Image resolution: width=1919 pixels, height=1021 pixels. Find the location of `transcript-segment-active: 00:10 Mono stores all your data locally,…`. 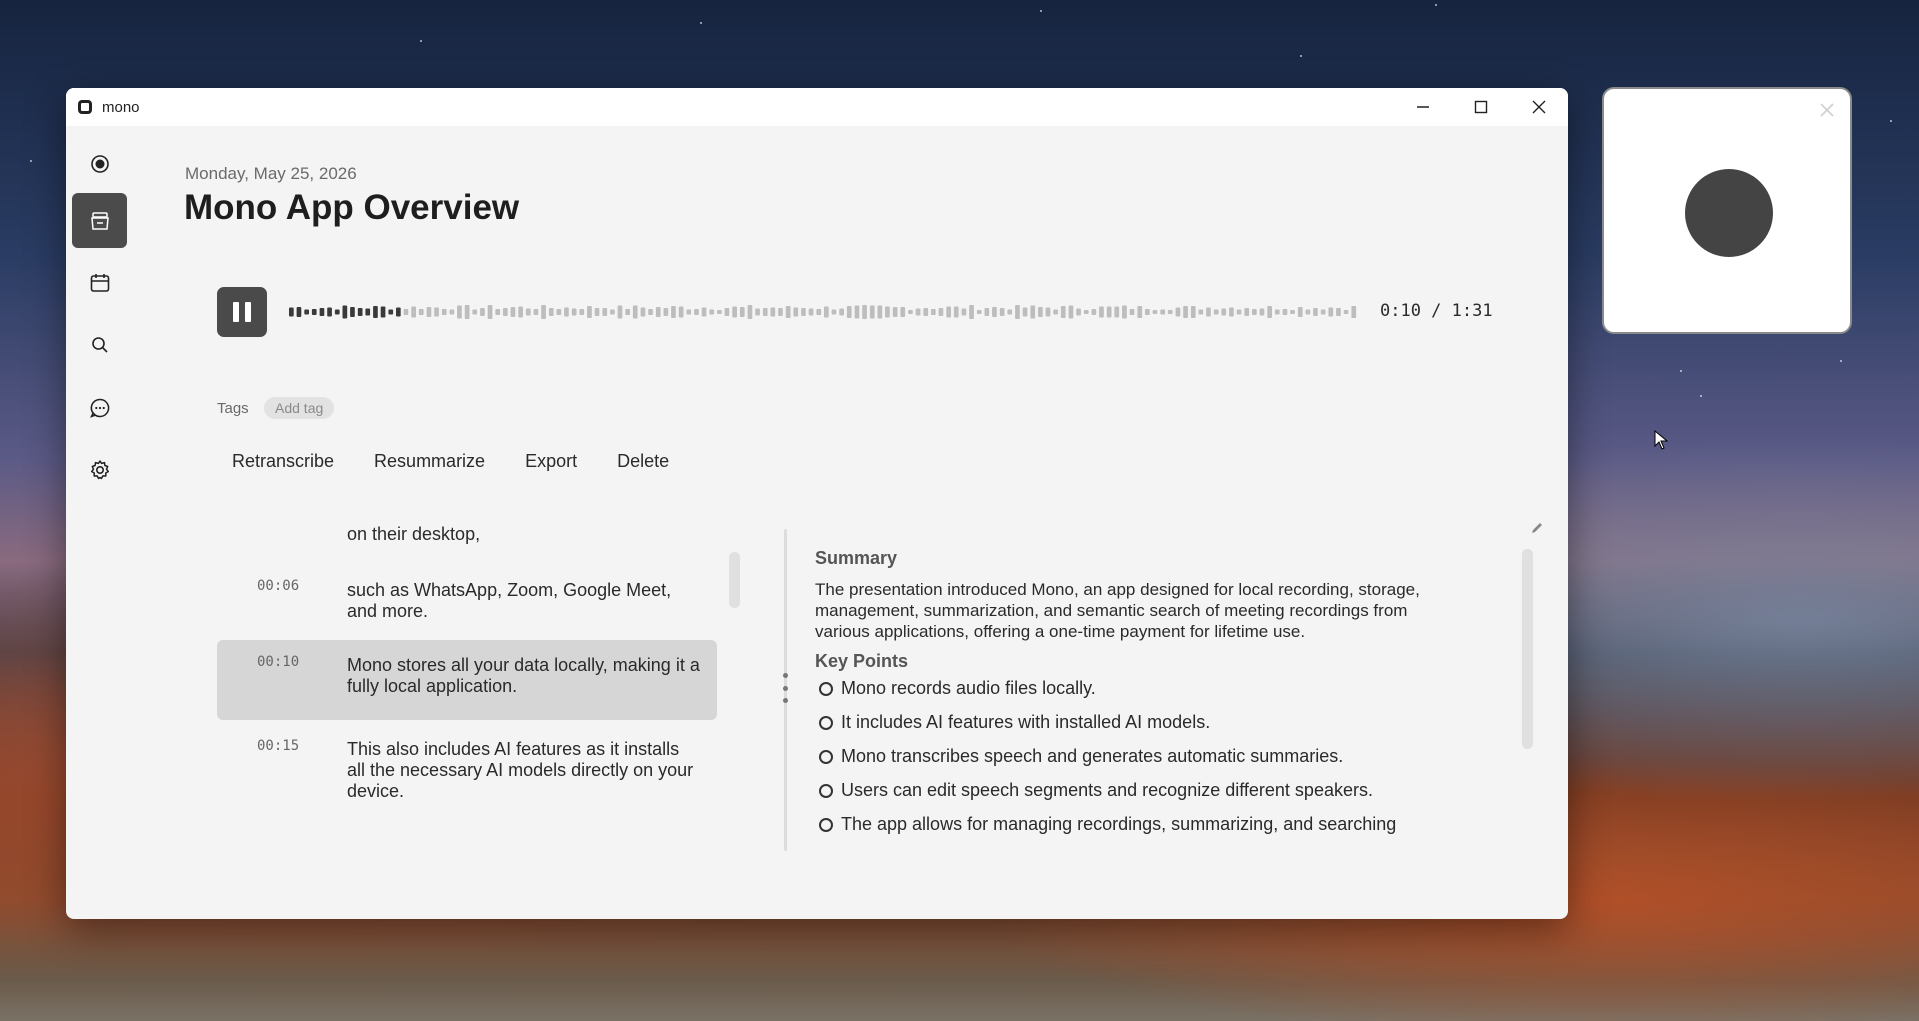

transcript-segment-active: 00:10 Mono stores all your data locally,… is located at coordinates (467, 680).